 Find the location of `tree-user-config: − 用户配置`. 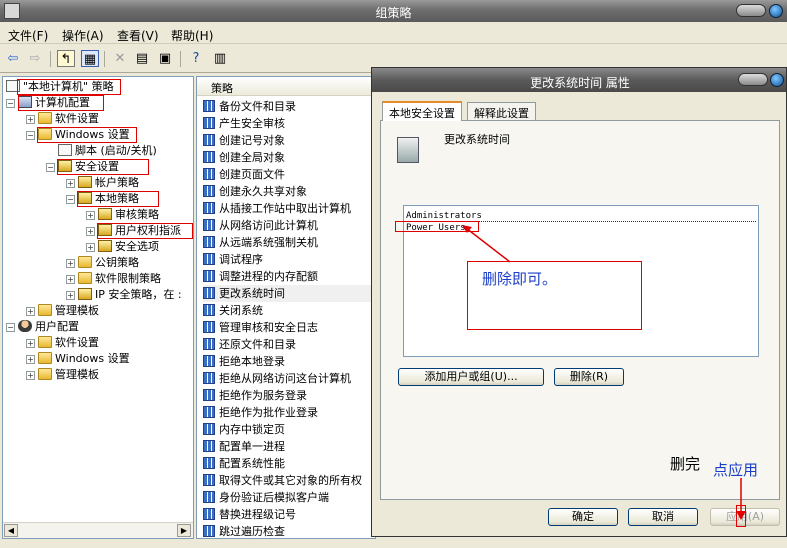

tree-user-config: − 用户配置 is located at coordinates (42, 326).